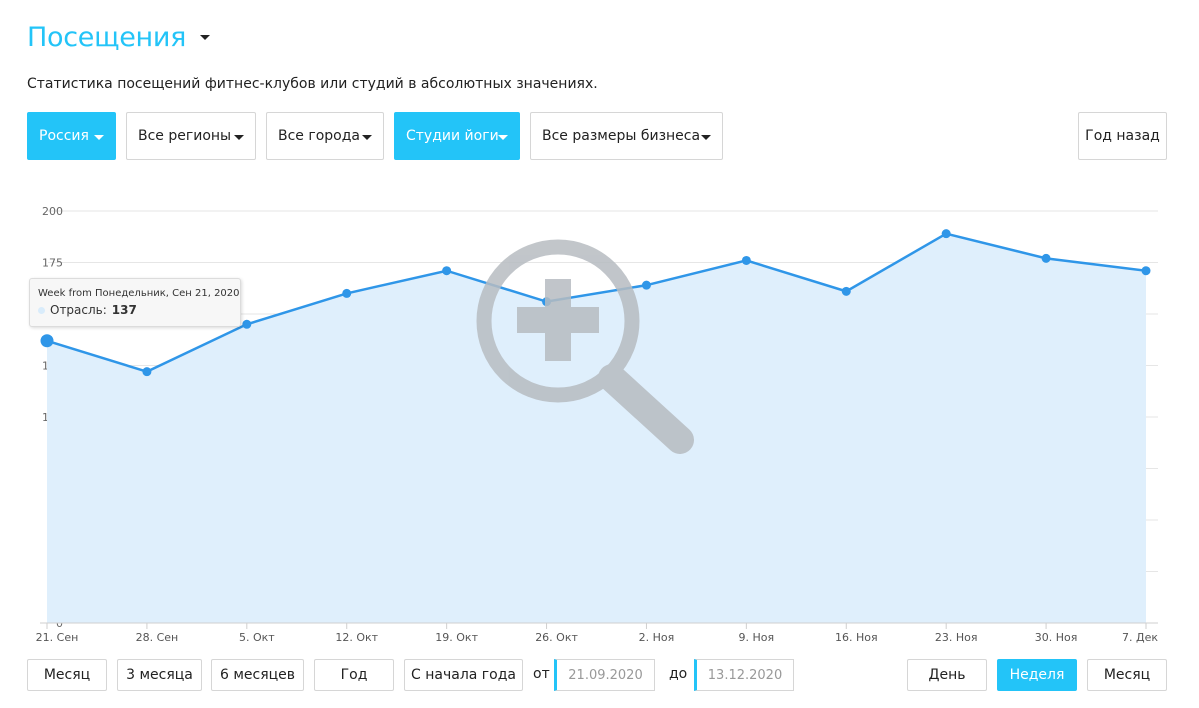 Image resolution: width=1199 pixels, height=708 pixels. Describe the element at coordinates (185, 136) in the screenshot. I see `filter-region-label: Все регионы` at that location.